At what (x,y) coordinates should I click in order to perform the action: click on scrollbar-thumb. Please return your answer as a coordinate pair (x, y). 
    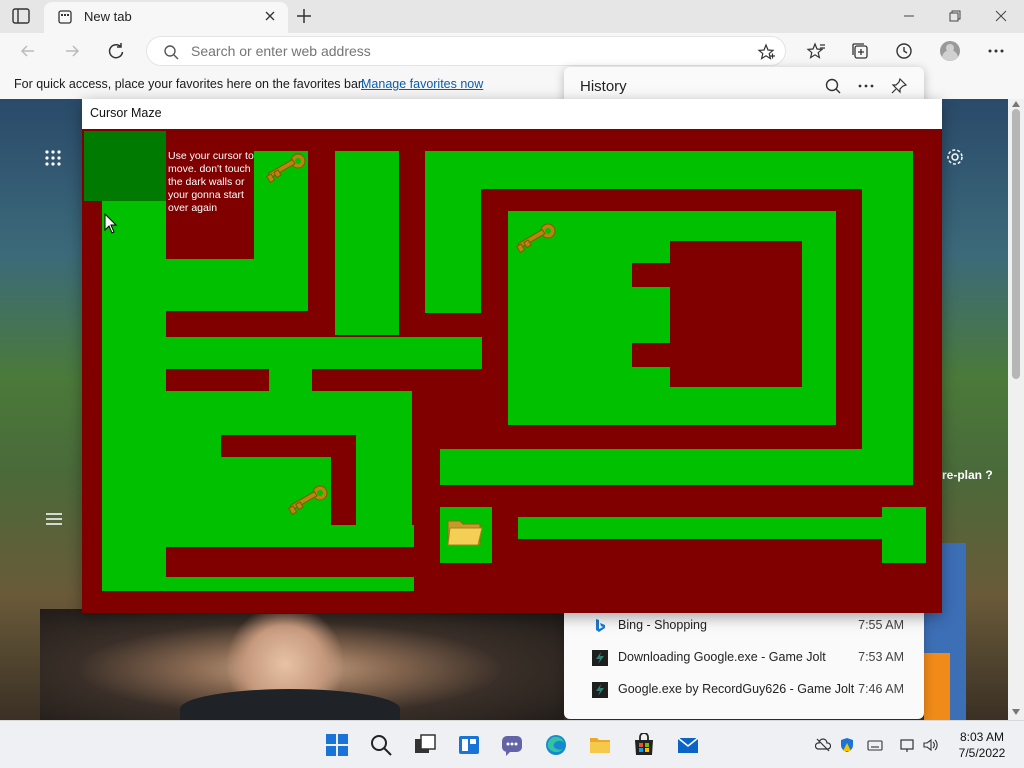
    Looking at the image, I should click on (1016, 244).